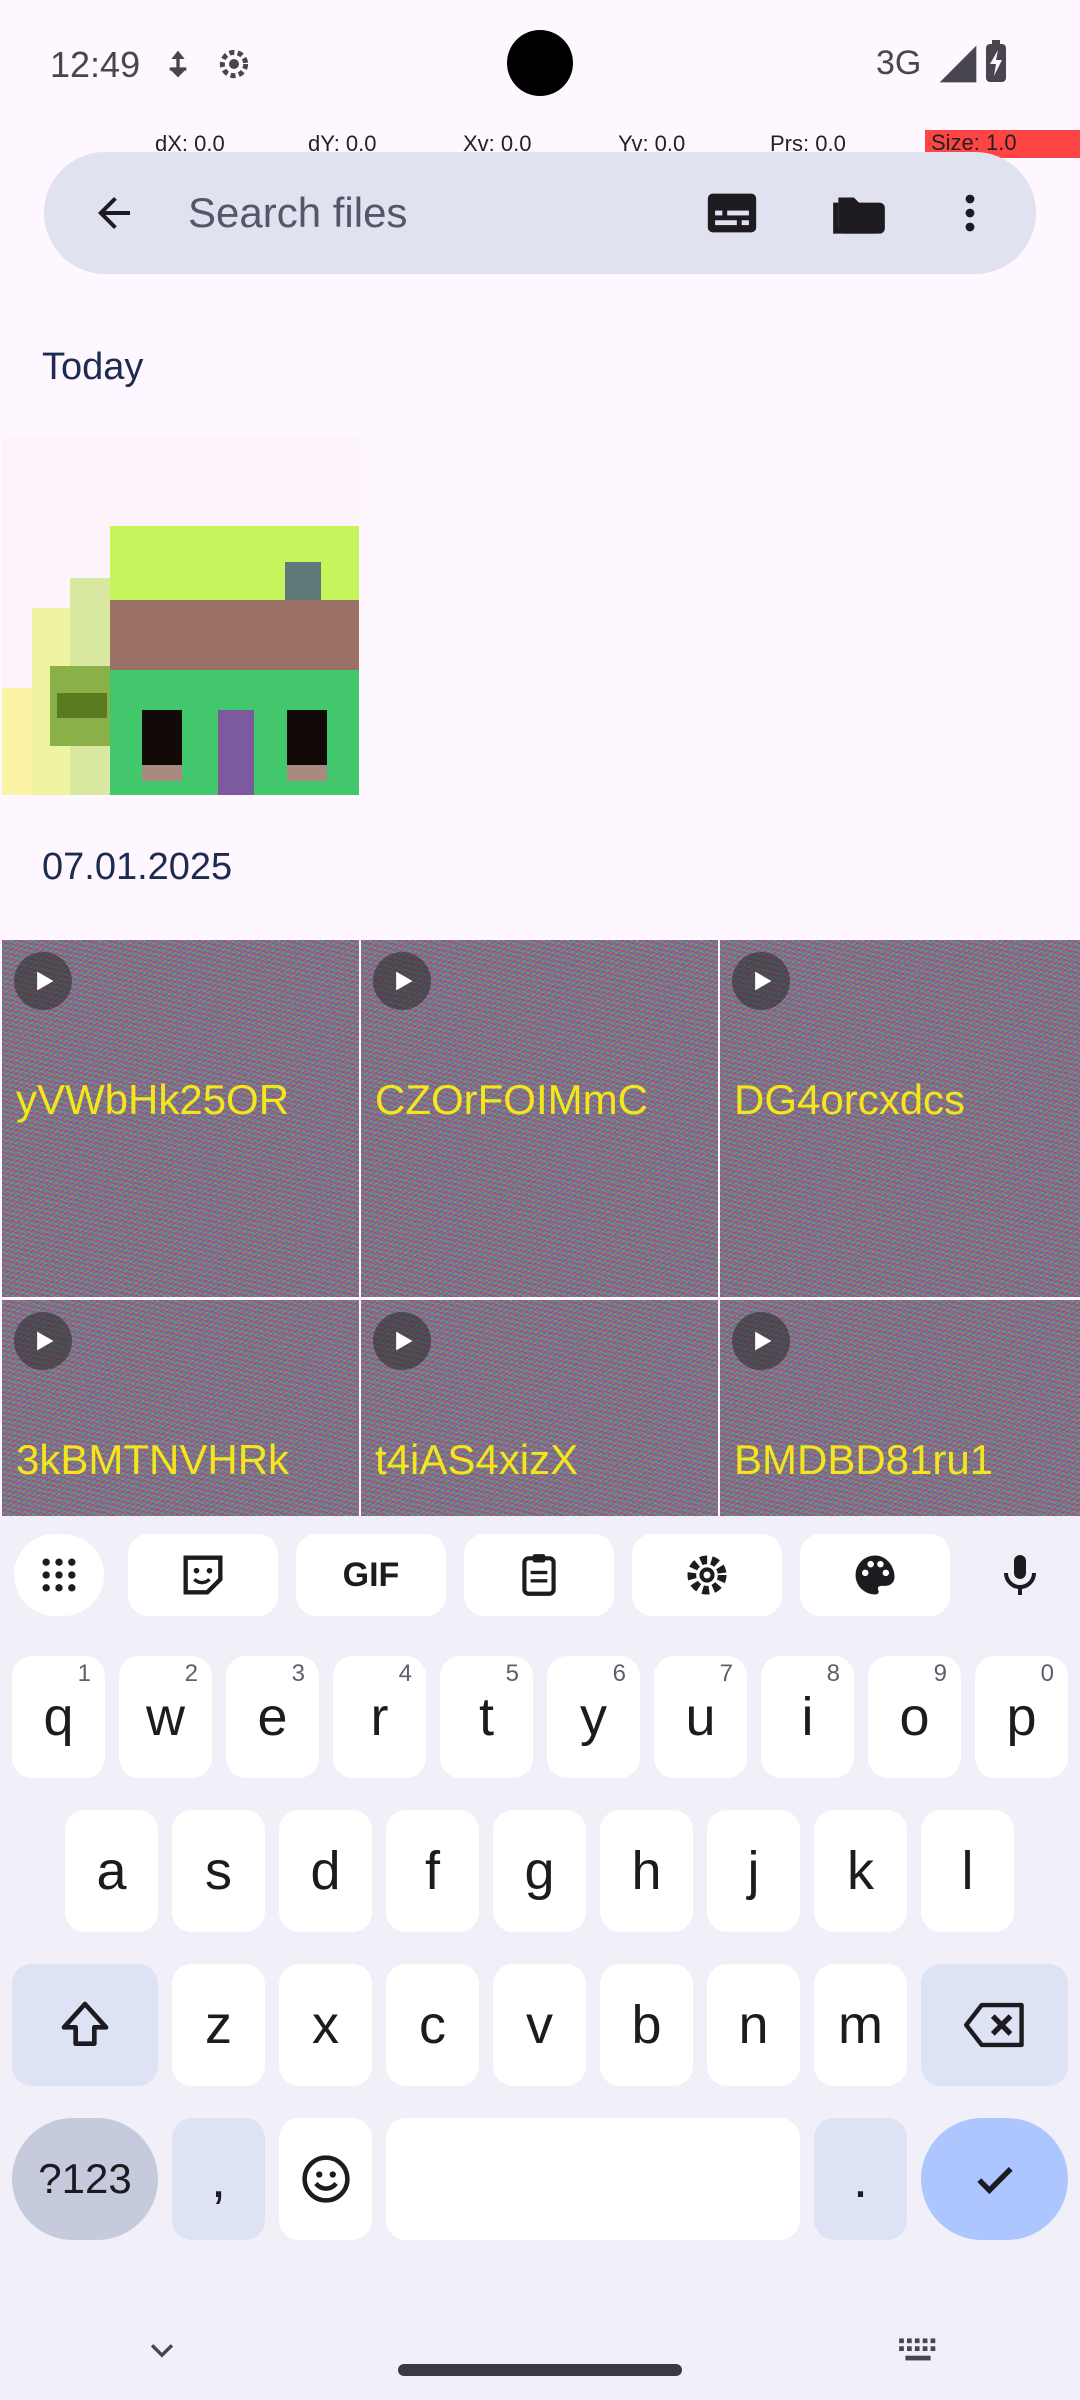 The height and width of the screenshot is (2400, 1080). I want to click on key-t: t5, so click(486, 1717).